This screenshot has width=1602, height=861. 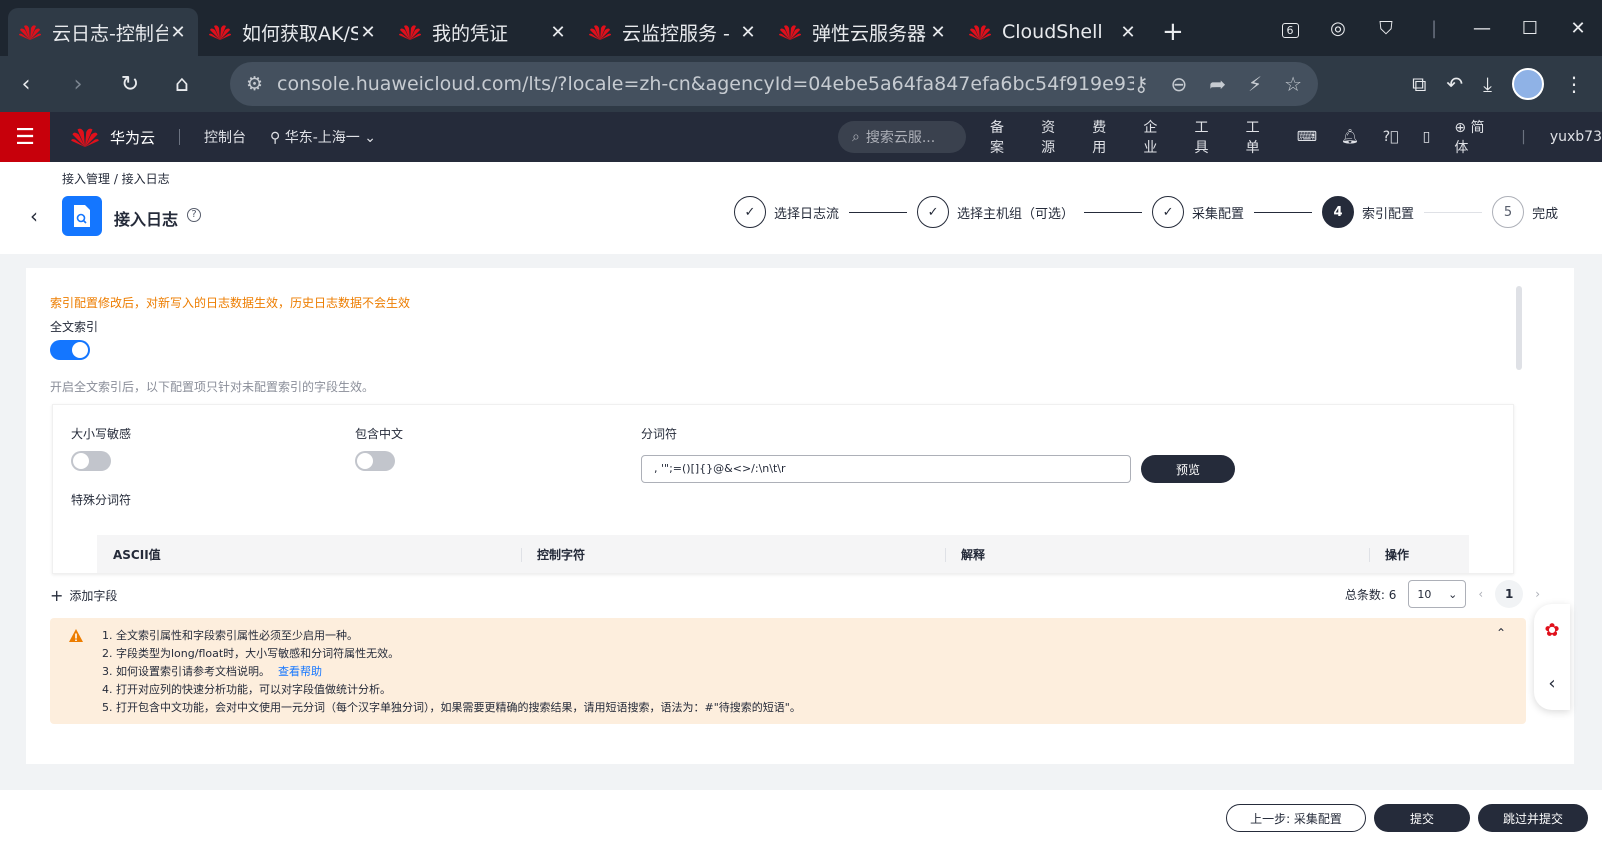 I want to click on key-icon: ⚷, so click(x=1141, y=84).